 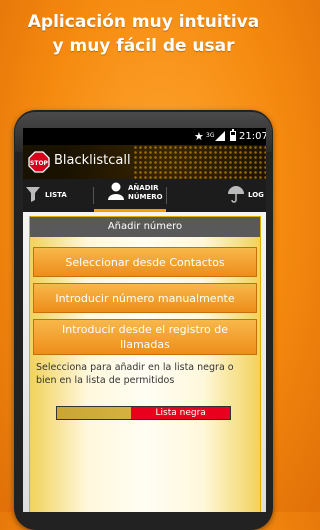 I want to click on add-contact-icon, so click(x=116, y=191).